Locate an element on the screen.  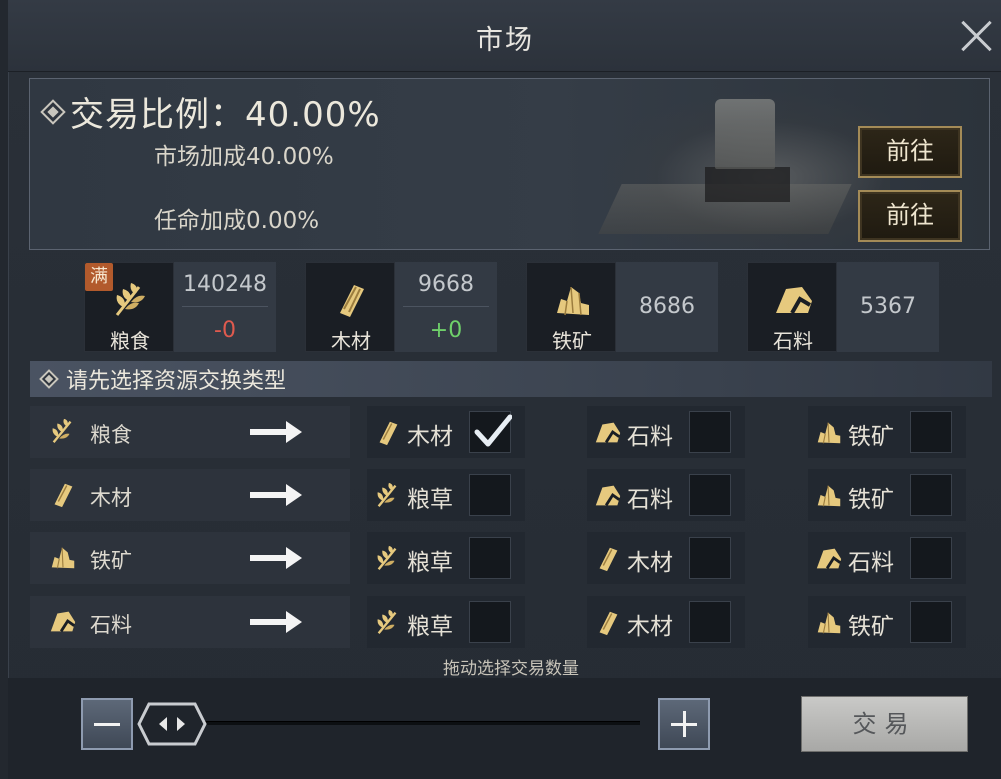
resource-delta: -0 is located at coordinates (225, 330).